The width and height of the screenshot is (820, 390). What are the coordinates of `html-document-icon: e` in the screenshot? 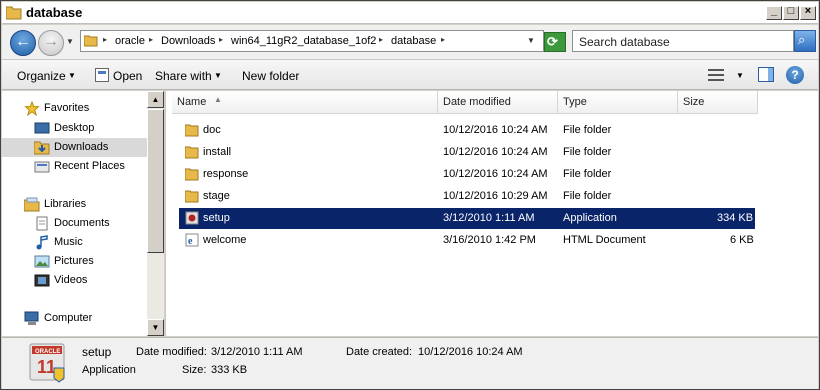 It's located at (192, 240).